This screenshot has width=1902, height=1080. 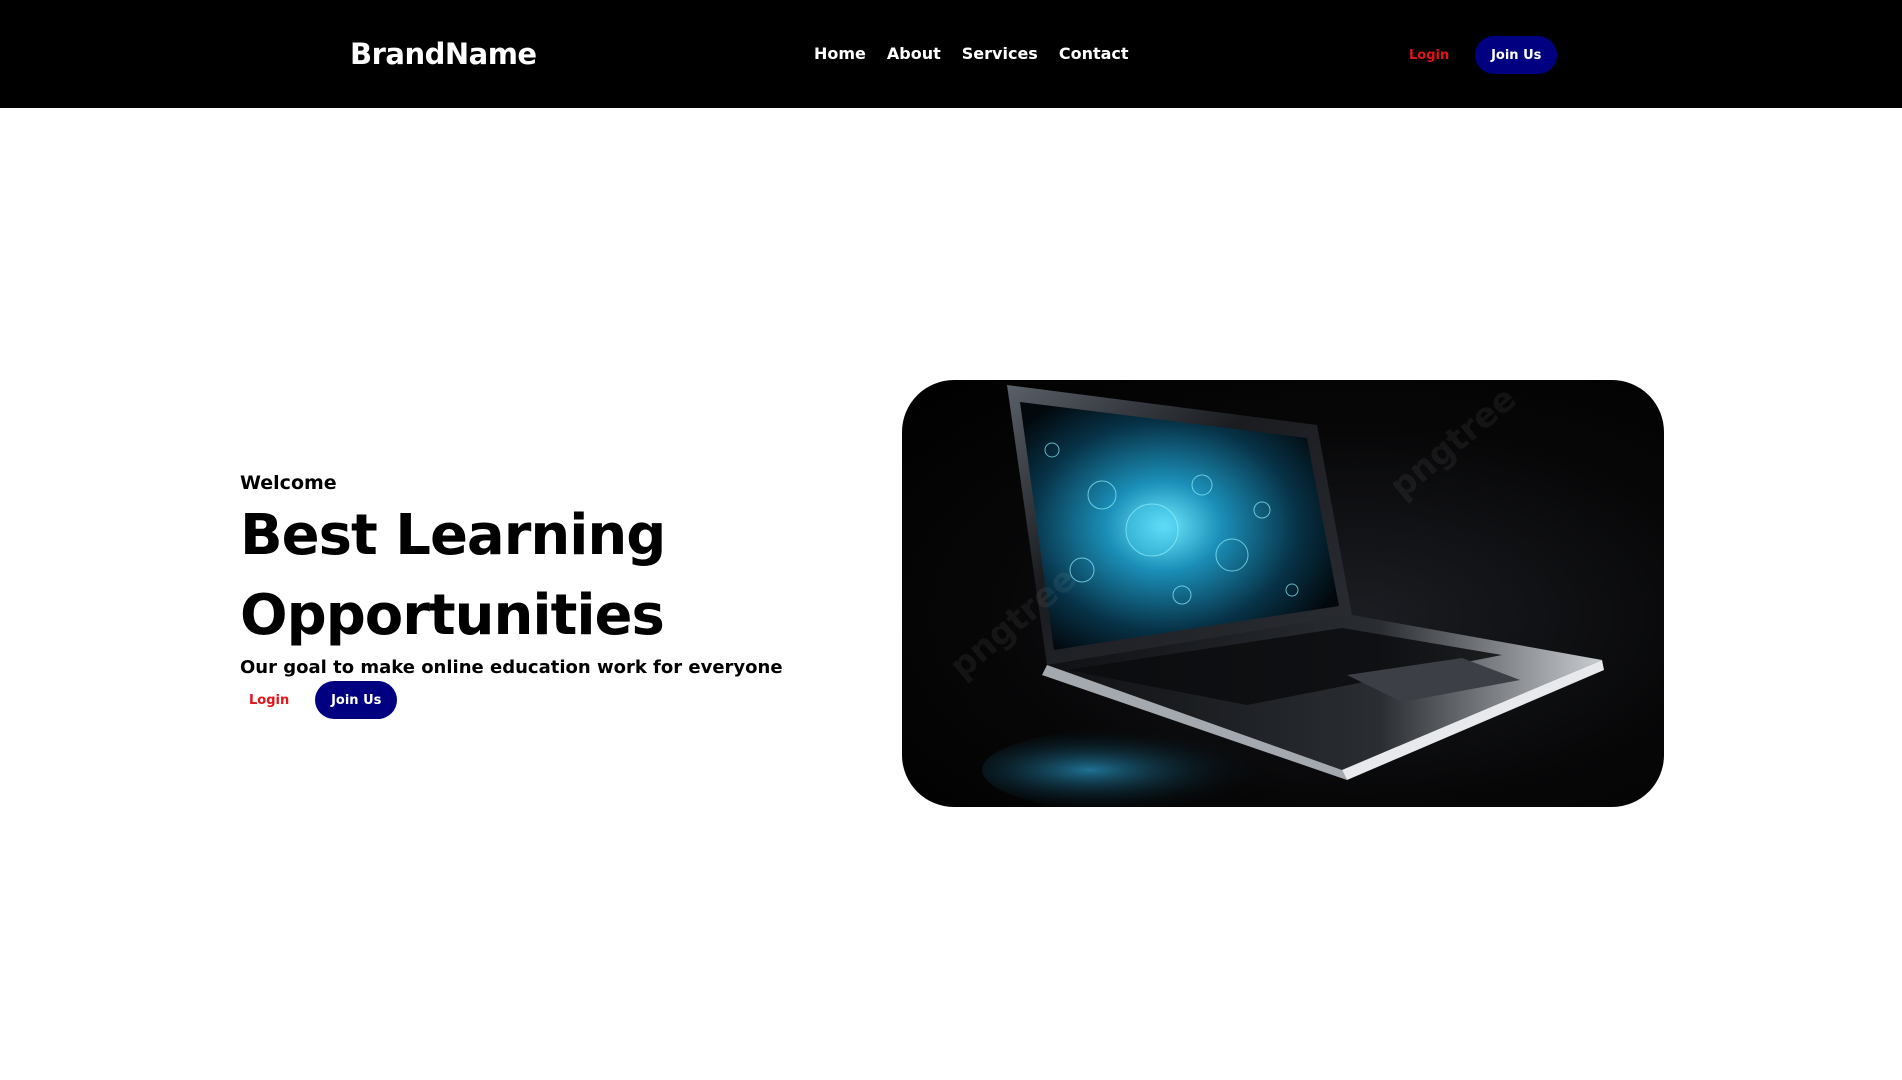 I want to click on watermark-text: pngtree, so click(x=1453, y=443).